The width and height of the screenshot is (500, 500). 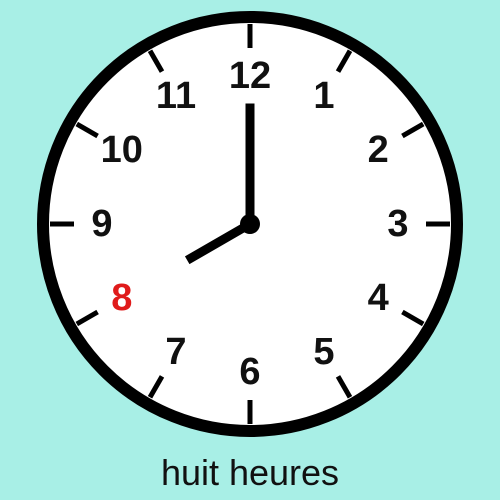 What do you see at coordinates (378, 298) in the screenshot?
I see `hour-numeral: 4` at bounding box center [378, 298].